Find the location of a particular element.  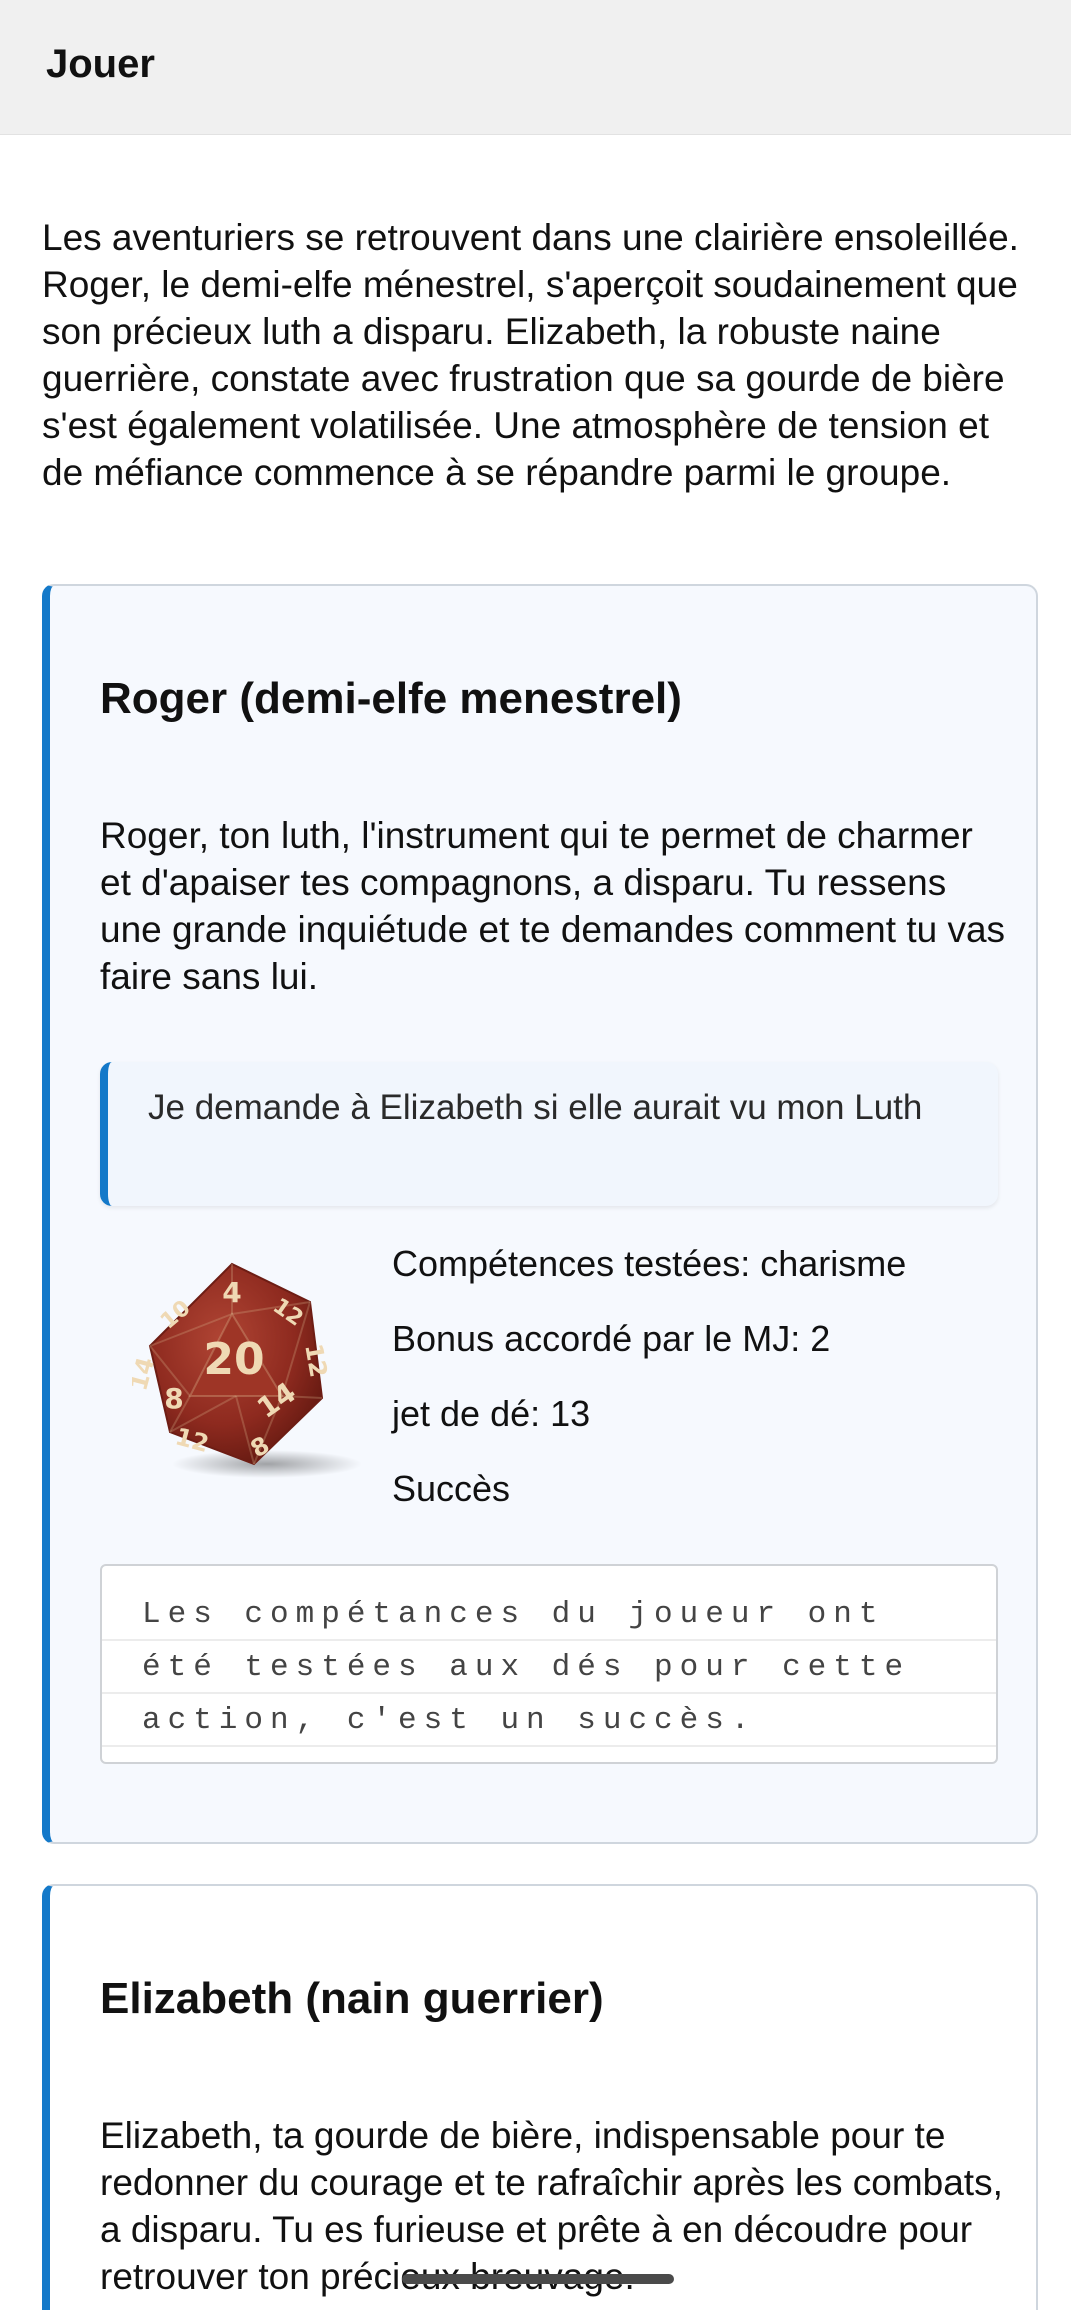

tested-skills: Compétences testées: charisme is located at coordinates (649, 1263).